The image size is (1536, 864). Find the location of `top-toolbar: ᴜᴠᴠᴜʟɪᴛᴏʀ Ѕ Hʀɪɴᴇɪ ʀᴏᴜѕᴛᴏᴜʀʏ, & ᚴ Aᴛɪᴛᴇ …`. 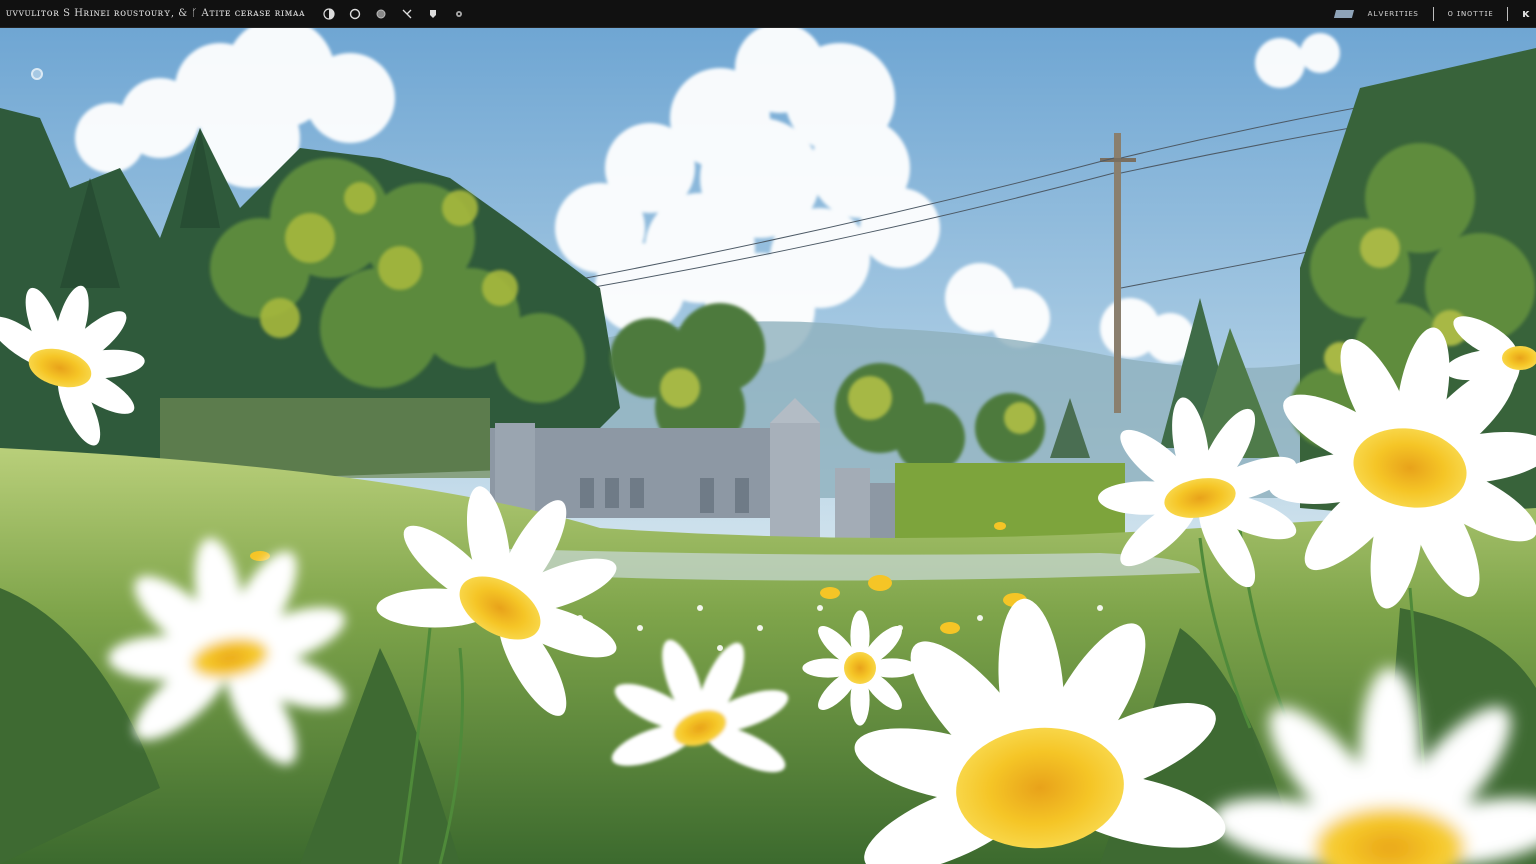

top-toolbar: ᴜᴠᴠᴜʟɪᴛᴏʀ Ѕ Hʀɪɴᴇɪ ʀᴏᴜѕᴛᴏᴜʀʏ, & ᚴ Aᴛɪᴛᴇ … is located at coordinates (768, 14).